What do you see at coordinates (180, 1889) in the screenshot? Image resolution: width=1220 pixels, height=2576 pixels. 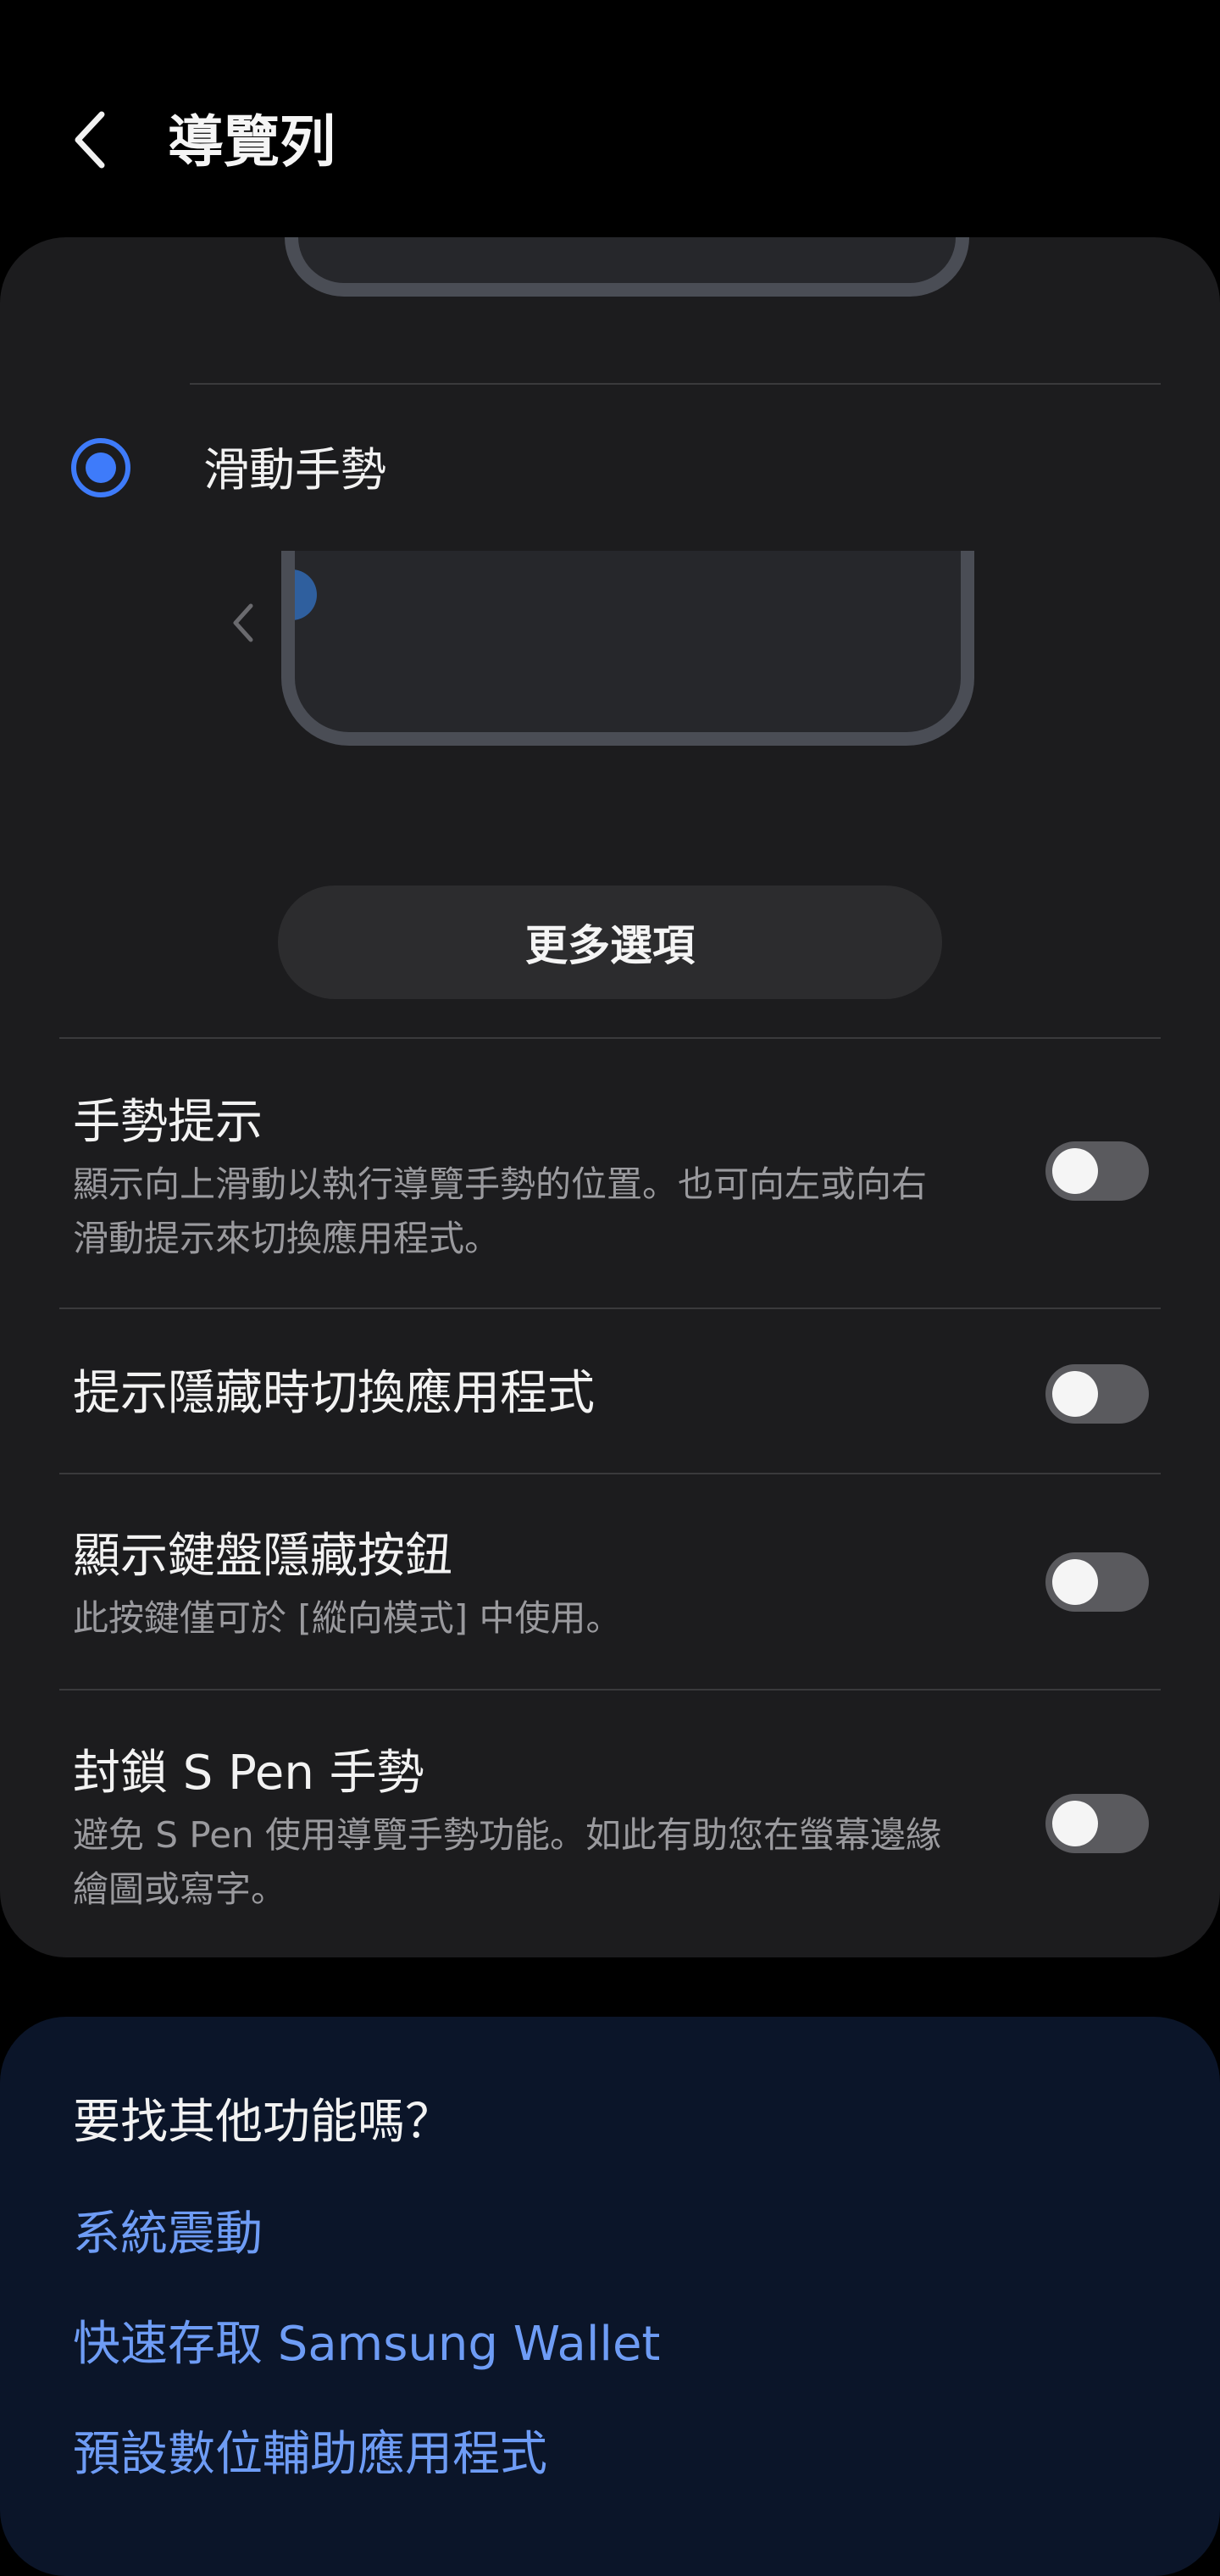 I see `description-line: 繪圖或寫字。` at bounding box center [180, 1889].